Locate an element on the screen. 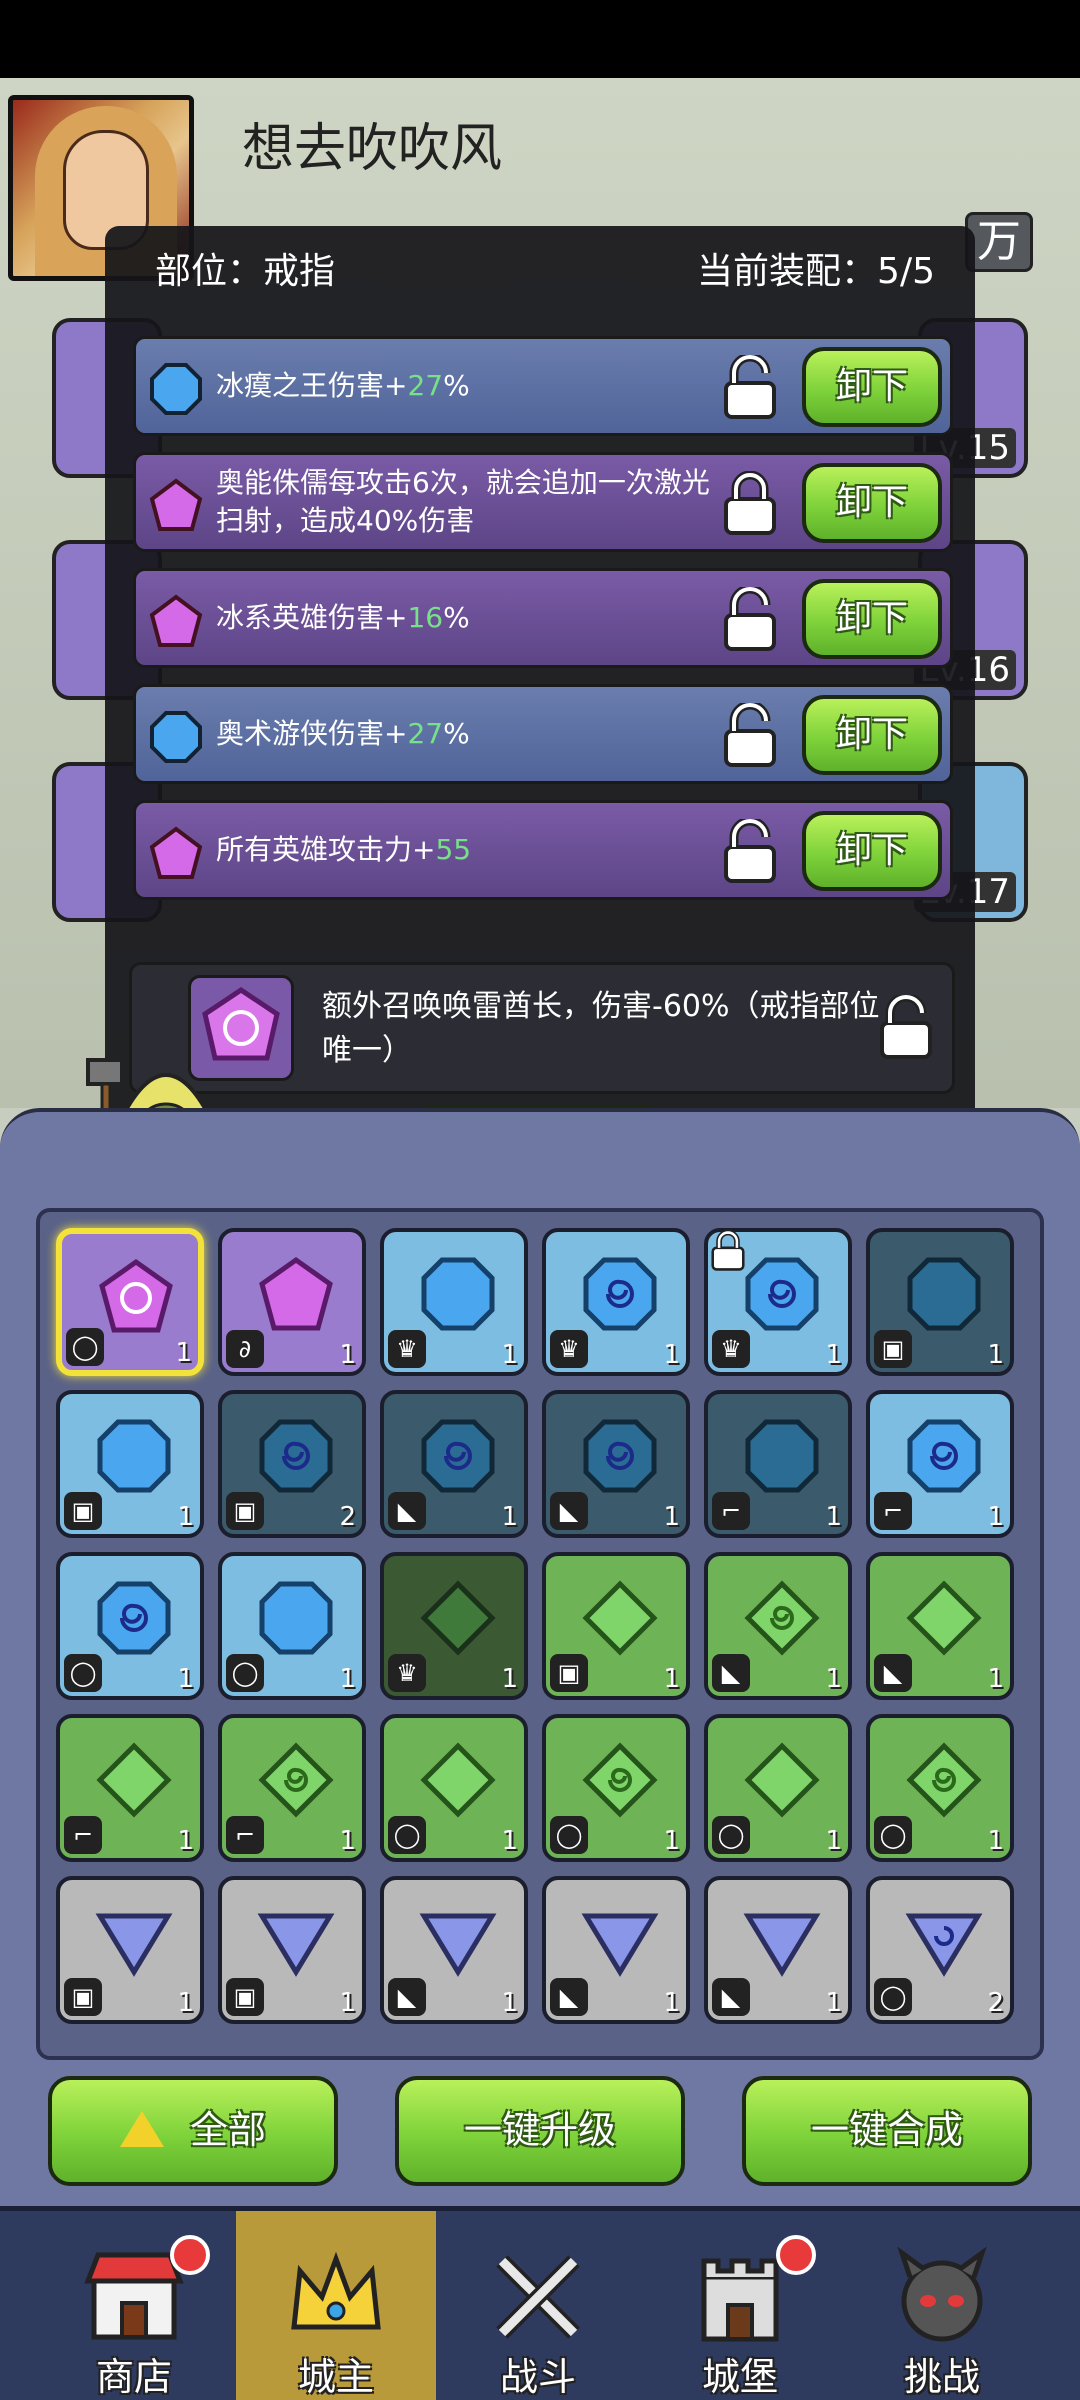 The height and width of the screenshot is (2400, 1080). upgrade-all-button: 一键升级 is located at coordinates (540, 2131).